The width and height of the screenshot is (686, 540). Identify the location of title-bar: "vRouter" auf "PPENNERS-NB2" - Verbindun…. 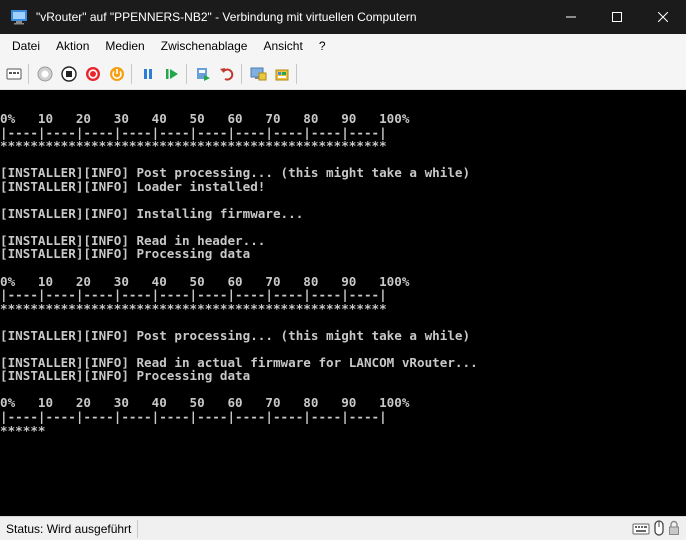
(343, 17).